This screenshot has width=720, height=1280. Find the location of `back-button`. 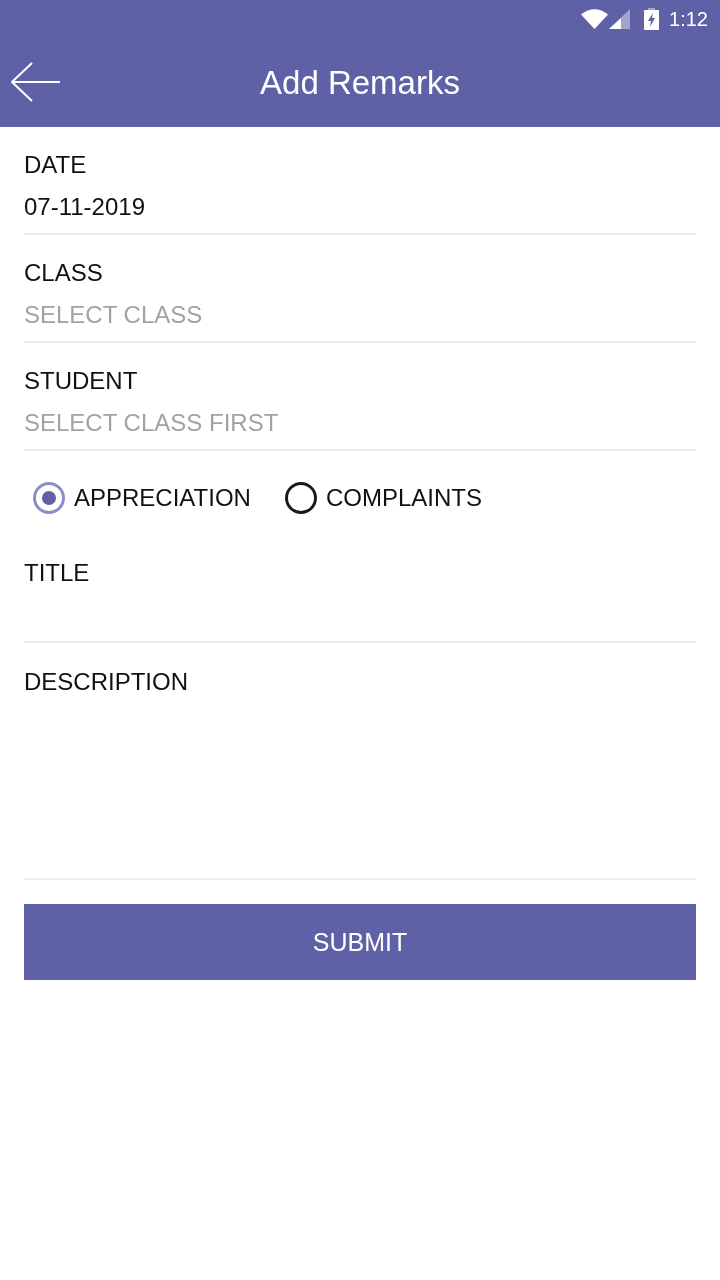

back-button is located at coordinates (36, 82).